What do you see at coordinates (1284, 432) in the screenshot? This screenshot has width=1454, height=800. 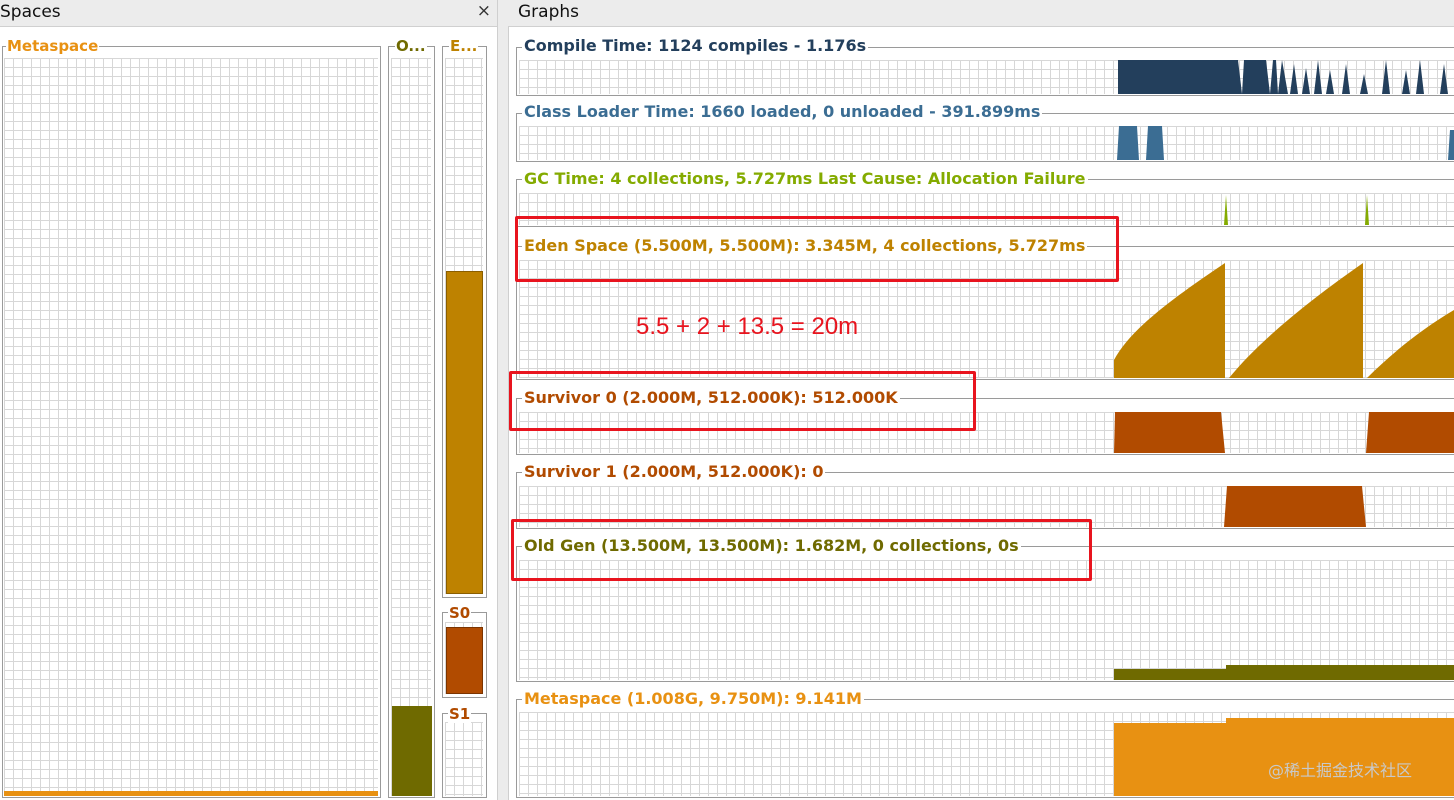 I see `survivor0-plot` at bounding box center [1284, 432].